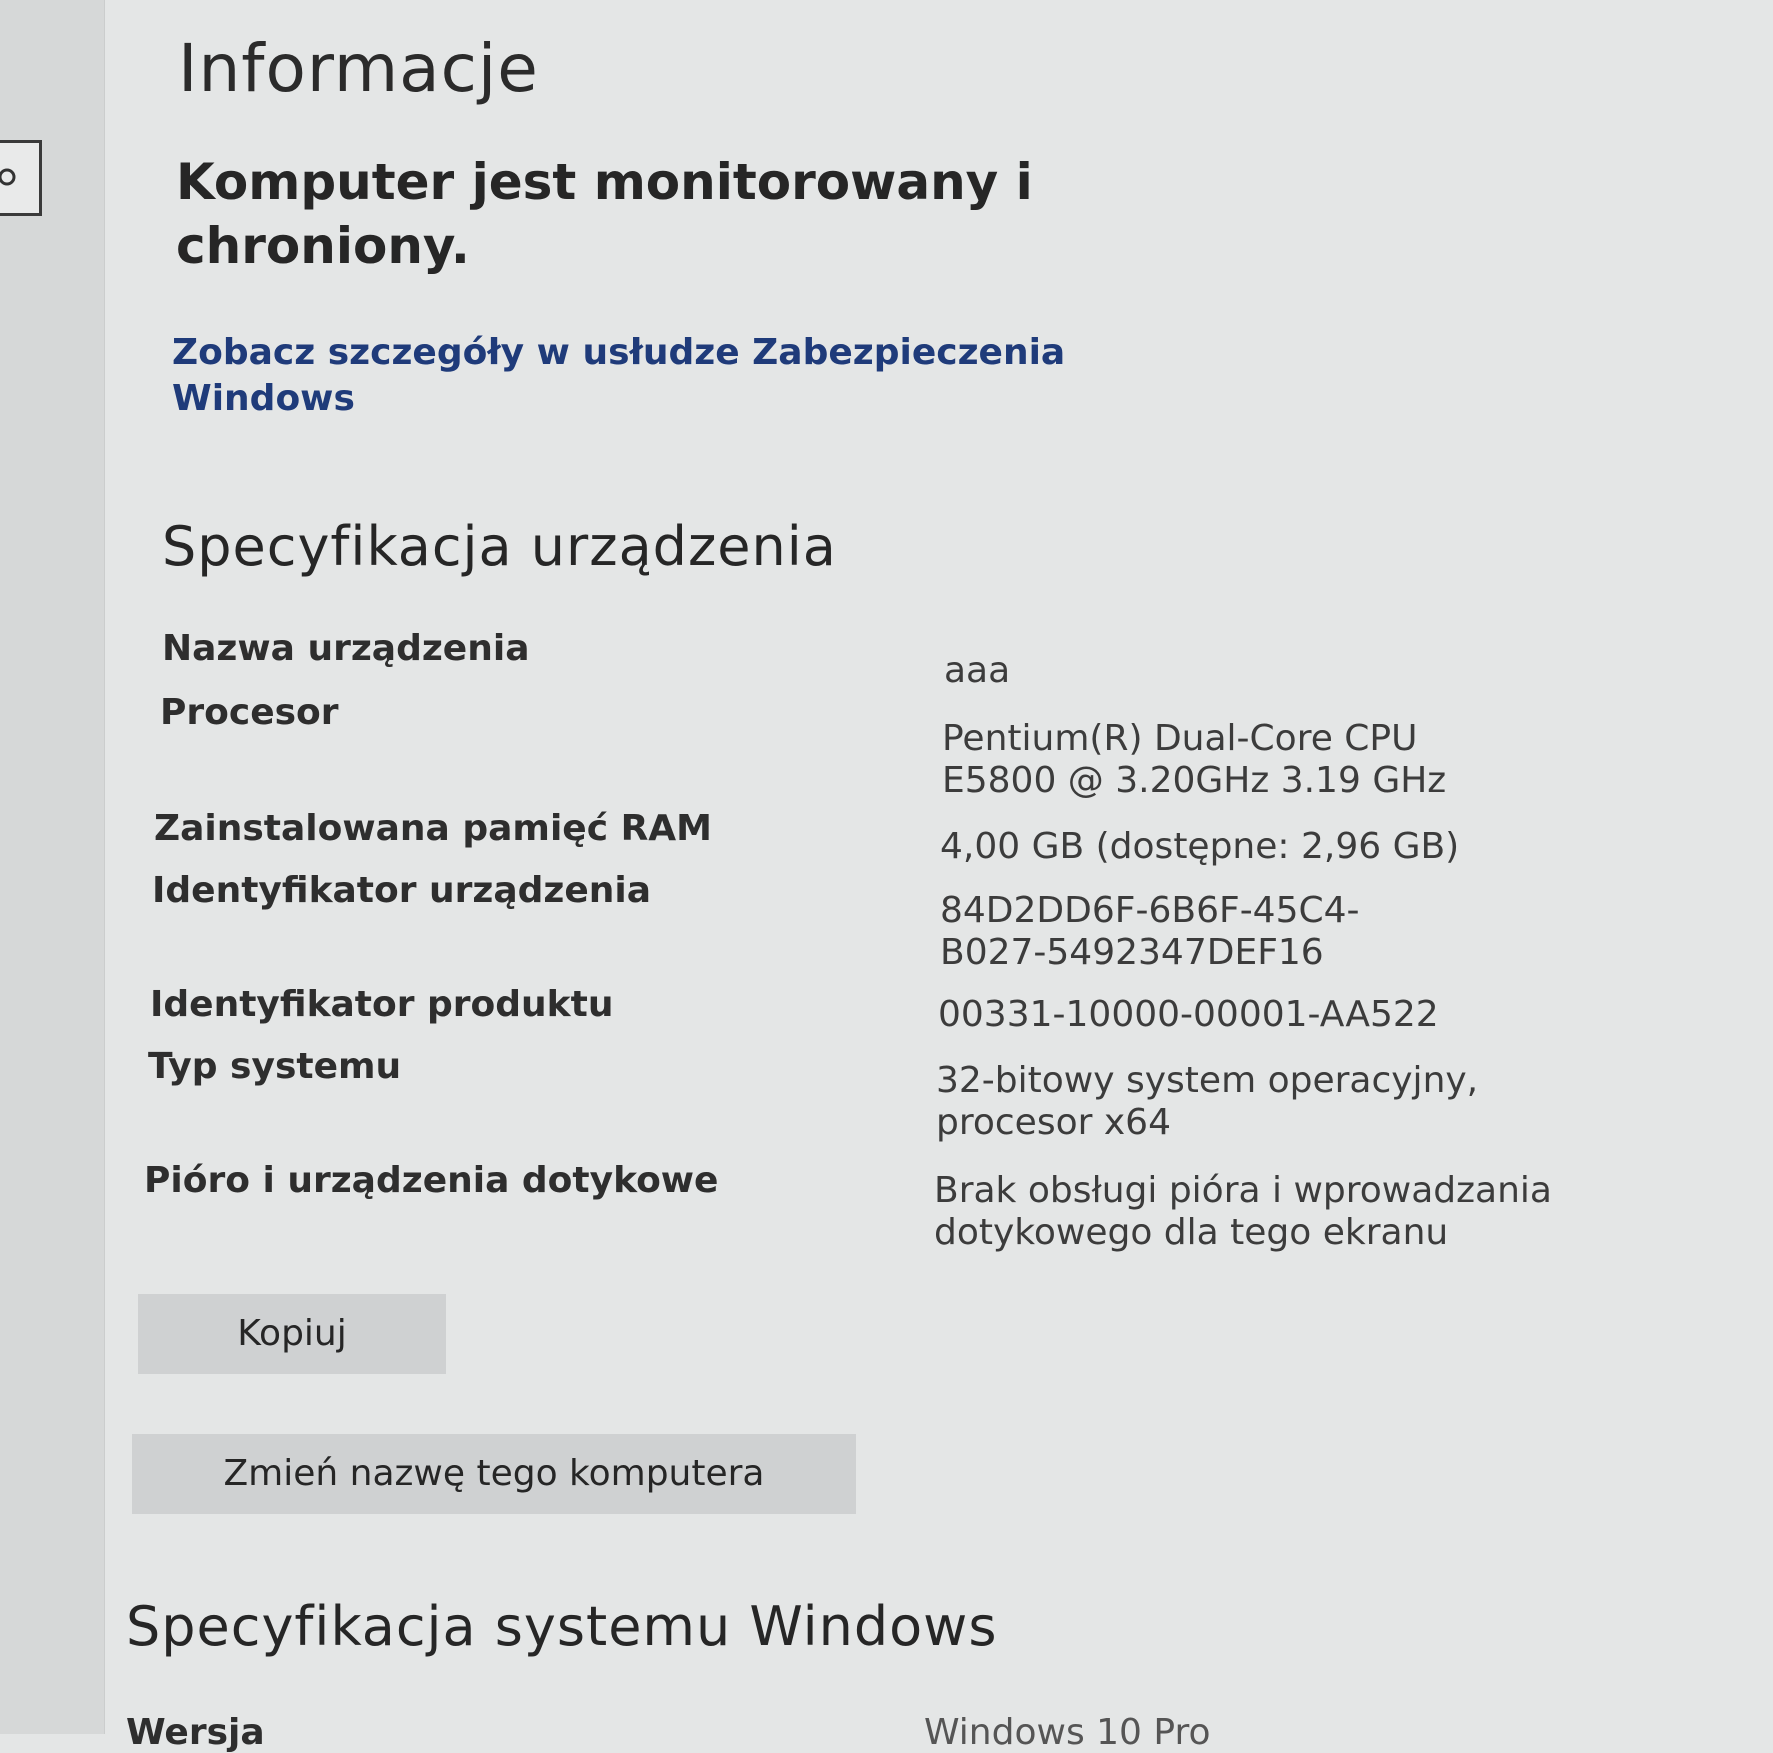  What do you see at coordinates (275, 1066) in the screenshot?
I see `spec-label-system-type: Typ systemu` at bounding box center [275, 1066].